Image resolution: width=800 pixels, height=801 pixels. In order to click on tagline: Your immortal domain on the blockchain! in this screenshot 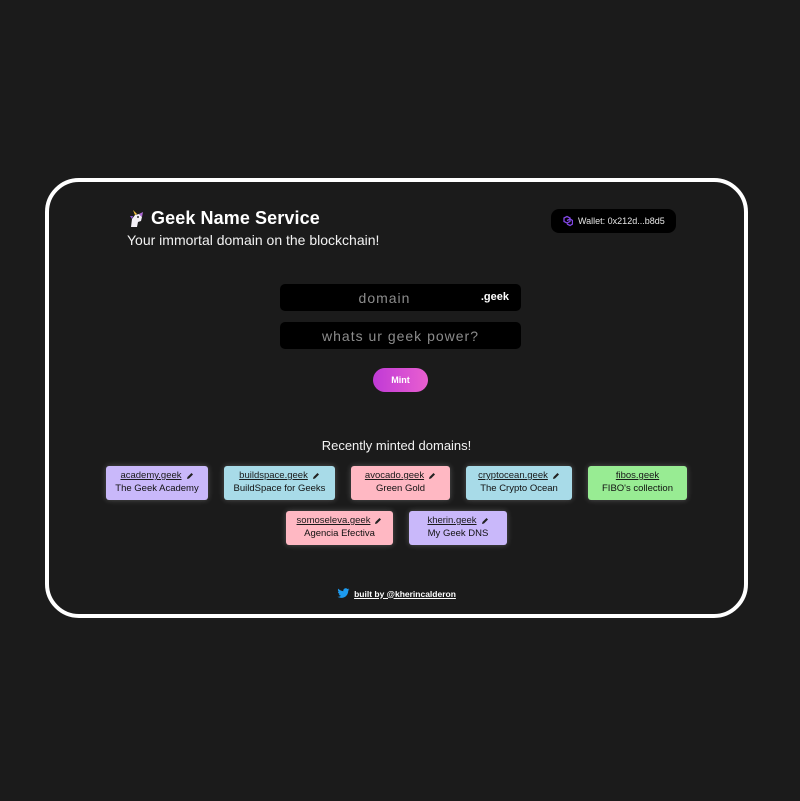, I will do `click(253, 240)`.